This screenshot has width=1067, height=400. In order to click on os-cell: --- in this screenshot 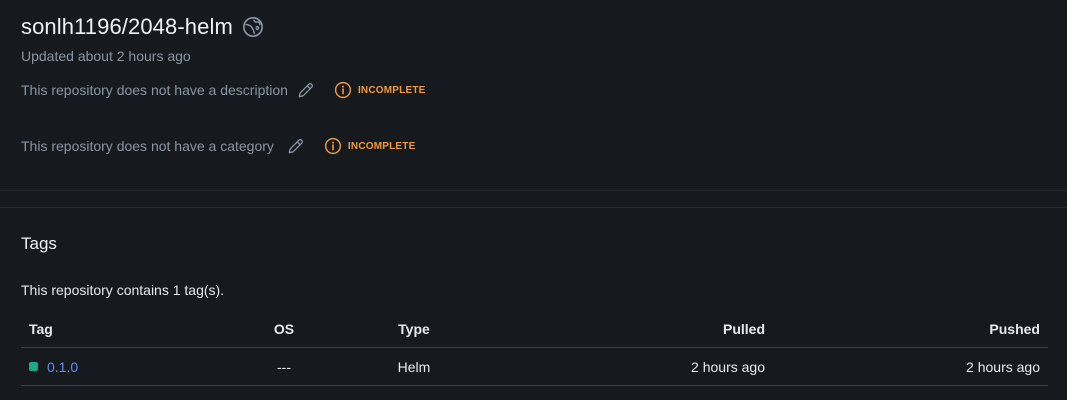, I will do `click(284, 366)`.